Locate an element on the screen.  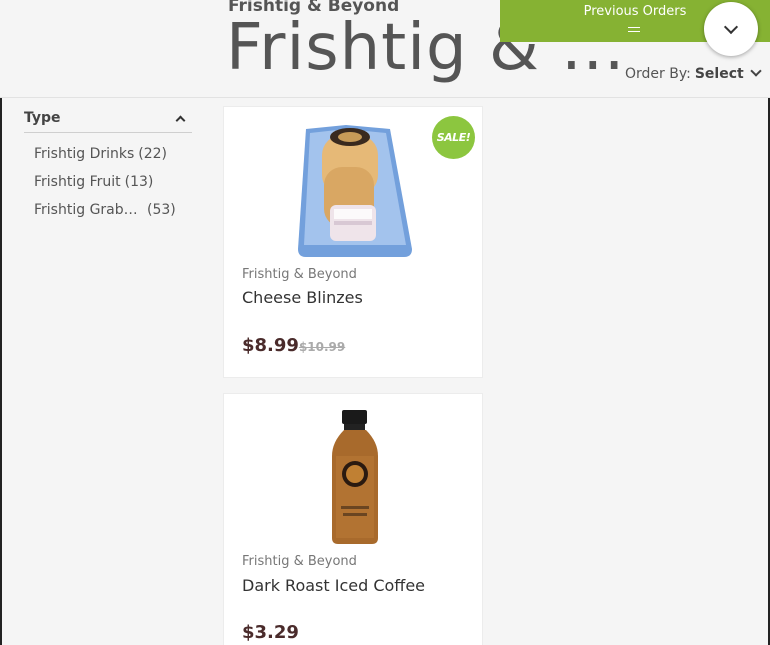
filter-item-fruit: Frishtig Fruit (13) is located at coordinates (113, 186).